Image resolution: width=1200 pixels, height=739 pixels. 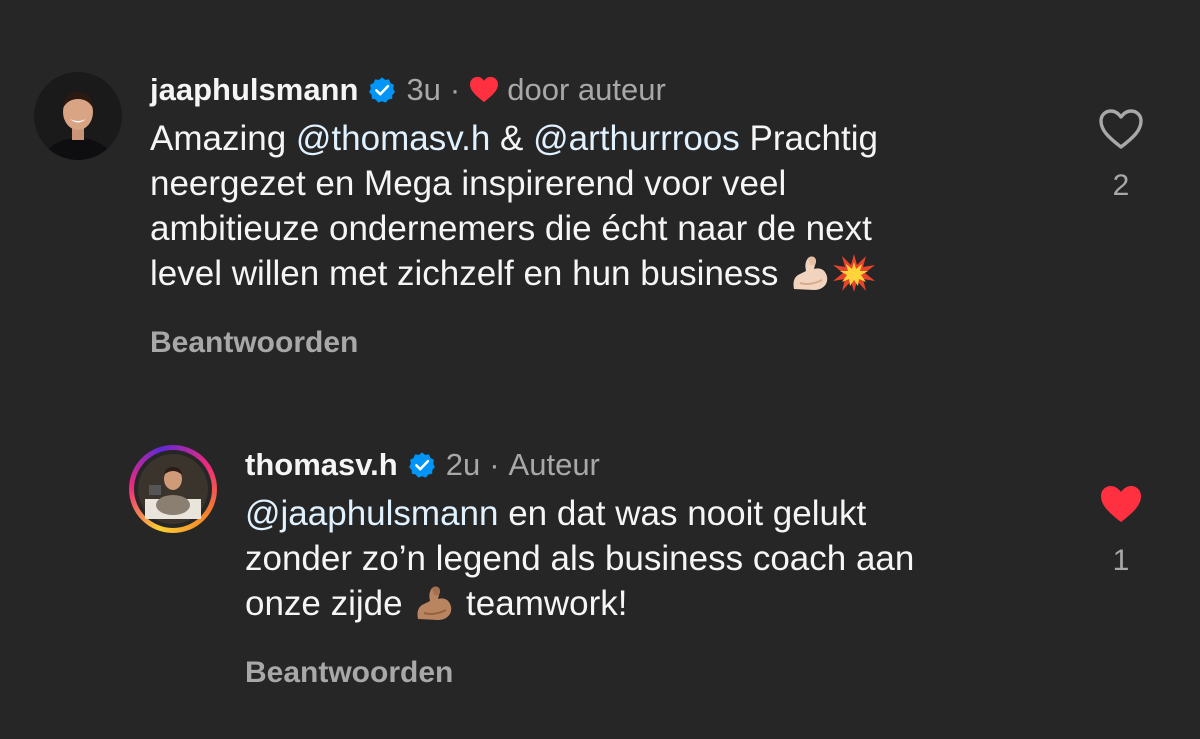 What do you see at coordinates (542, 603) in the screenshot?
I see `text-segment: teamwork!` at bounding box center [542, 603].